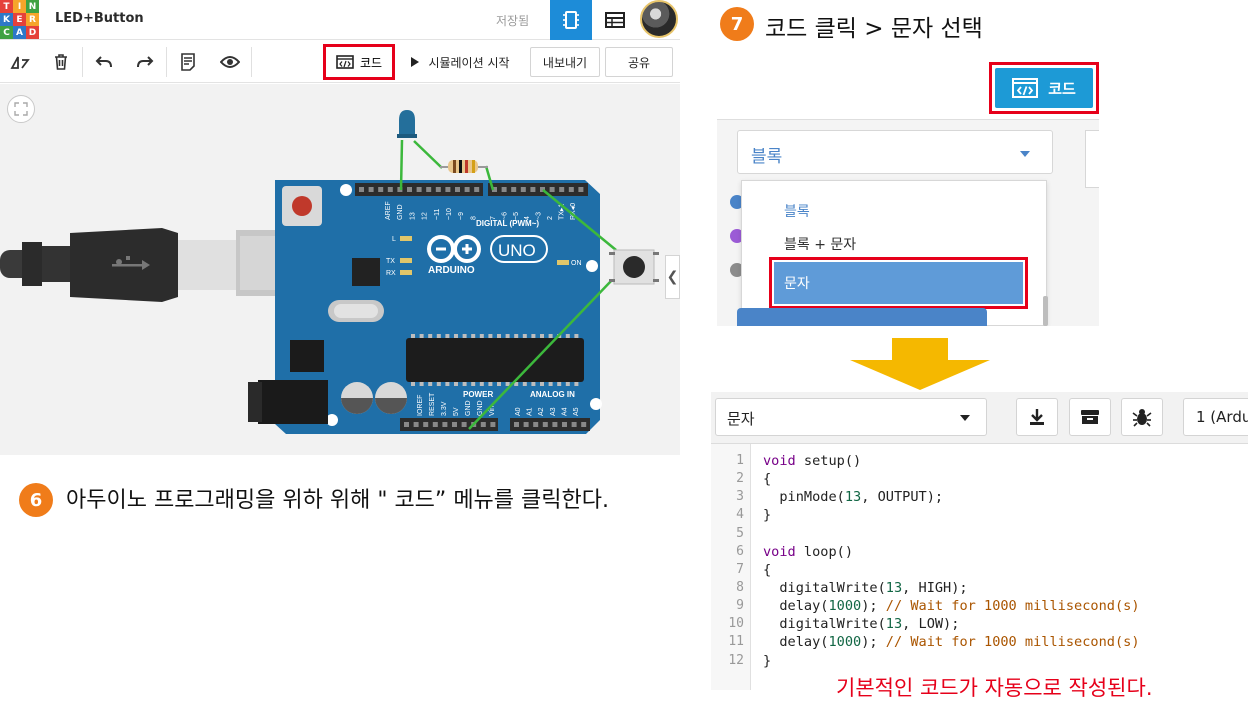 The width and height of the screenshot is (1248, 715). Describe the element at coordinates (394, 239) in the screenshot. I see `l-led-label: L` at that location.